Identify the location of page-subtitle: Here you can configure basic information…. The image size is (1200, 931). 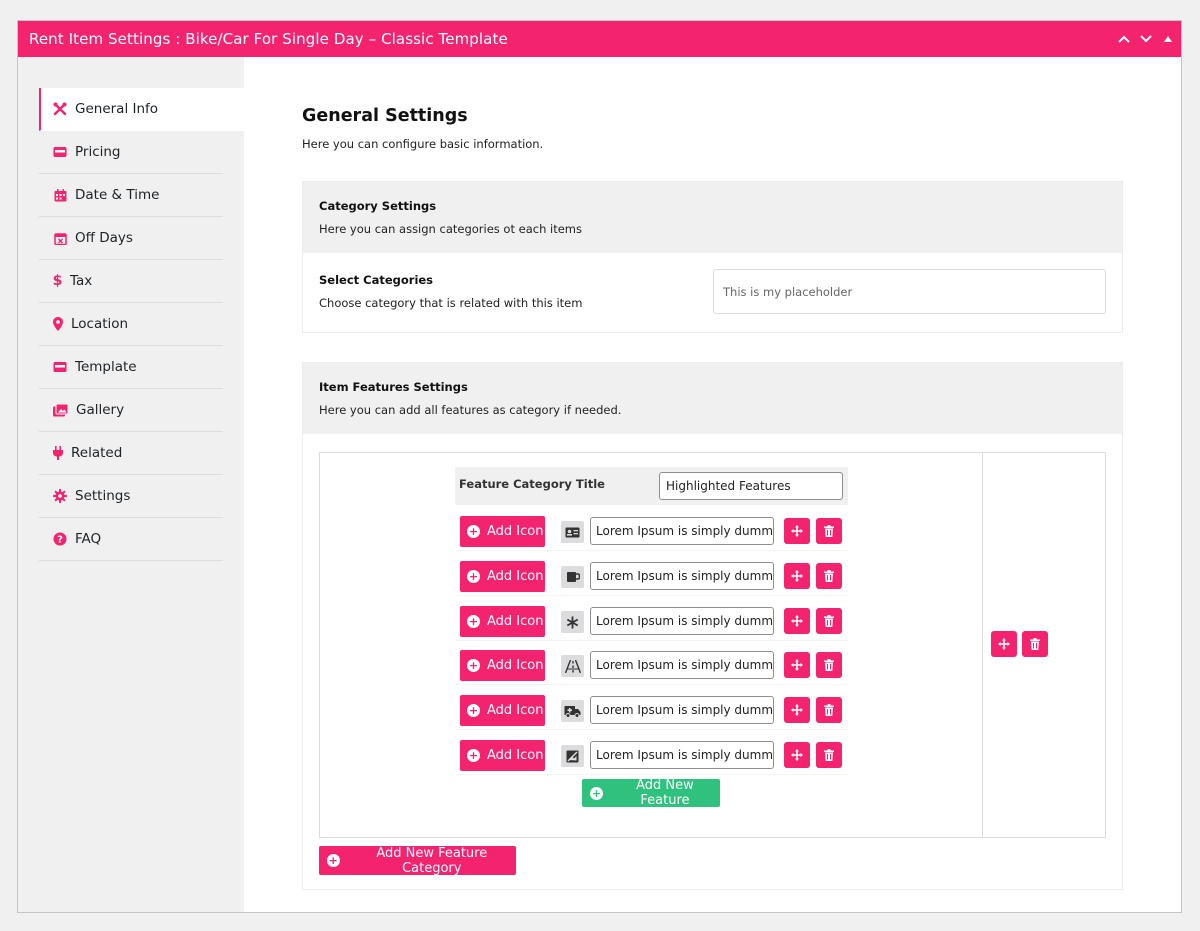
(423, 144).